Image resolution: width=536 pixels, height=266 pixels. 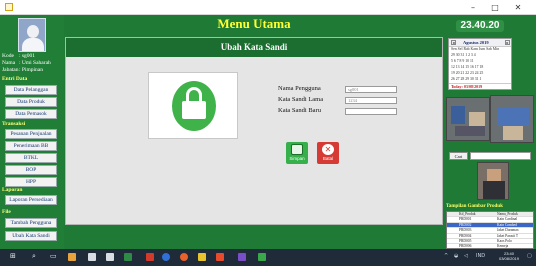 What do you see at coordinates (53, 256) in the screenshot?
I see `task-view-icon: ▭` at bounding box center [53, 256].